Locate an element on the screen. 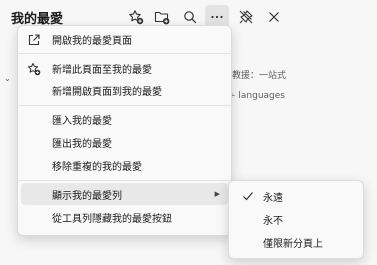 The width and height of the screenshot is (377, 265). menu-item-show-favorites-bar: 顯示我的最愛列 ▶ is located at coordinates (124, 194).